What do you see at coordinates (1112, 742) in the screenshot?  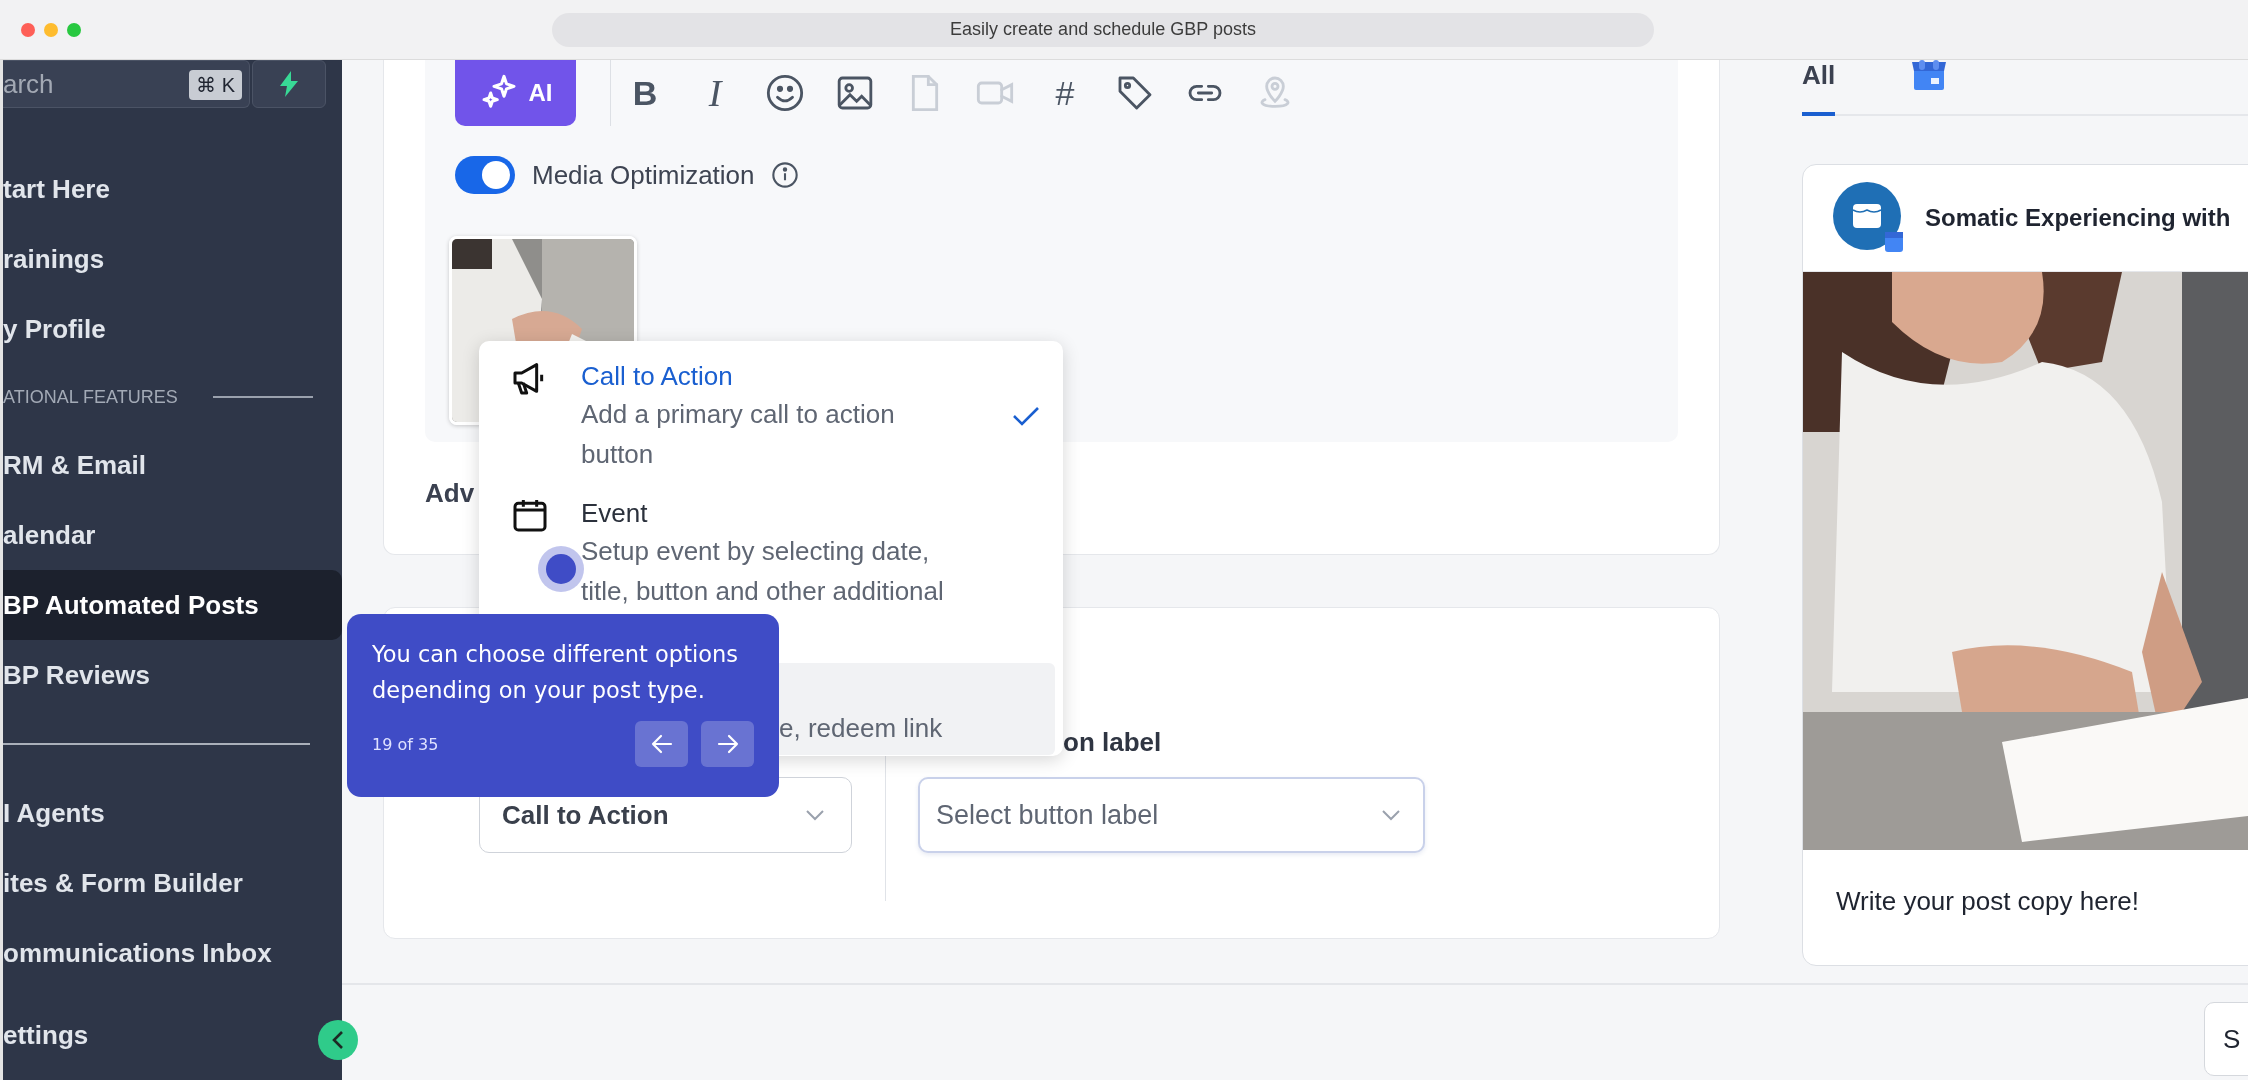 I see `field-label: on label` at bounding box center [1112, 742].